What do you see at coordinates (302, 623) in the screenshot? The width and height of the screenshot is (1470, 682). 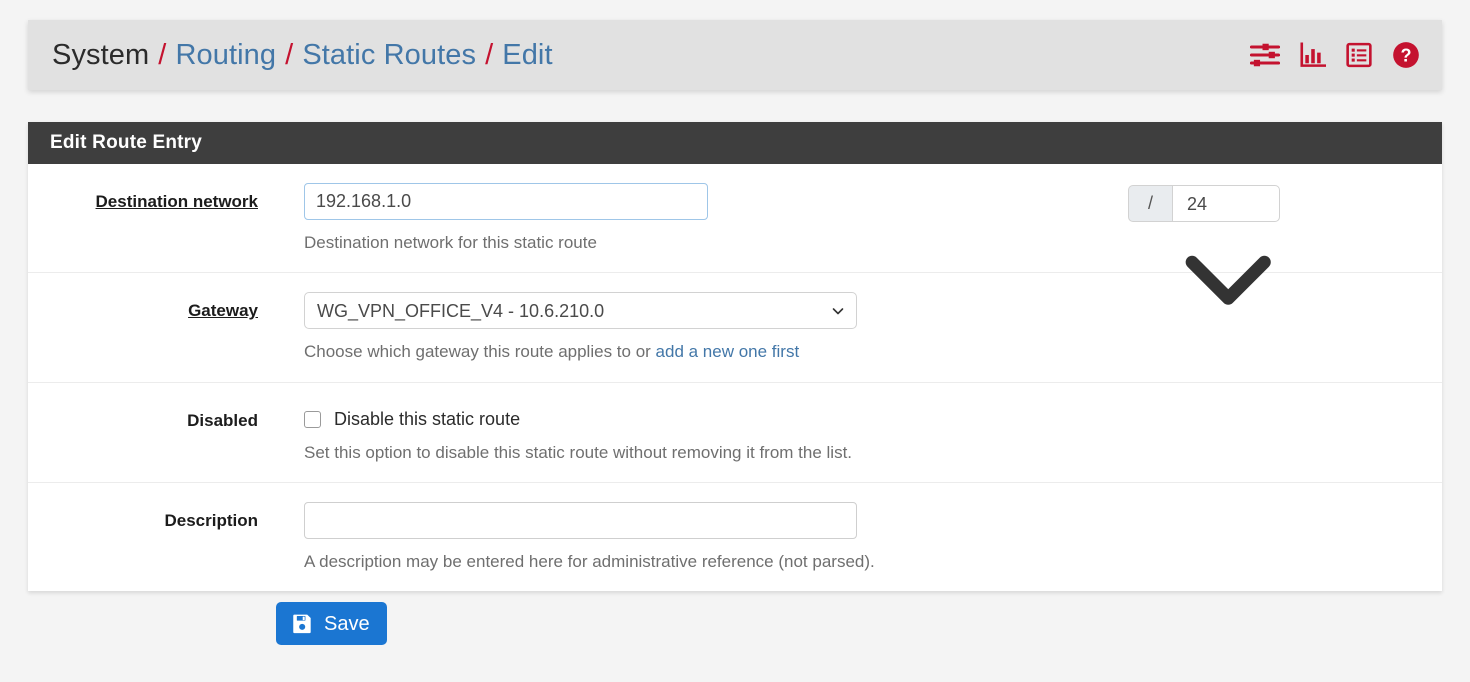 I see `save-floppy-icon` at bounding box center [302, 623].